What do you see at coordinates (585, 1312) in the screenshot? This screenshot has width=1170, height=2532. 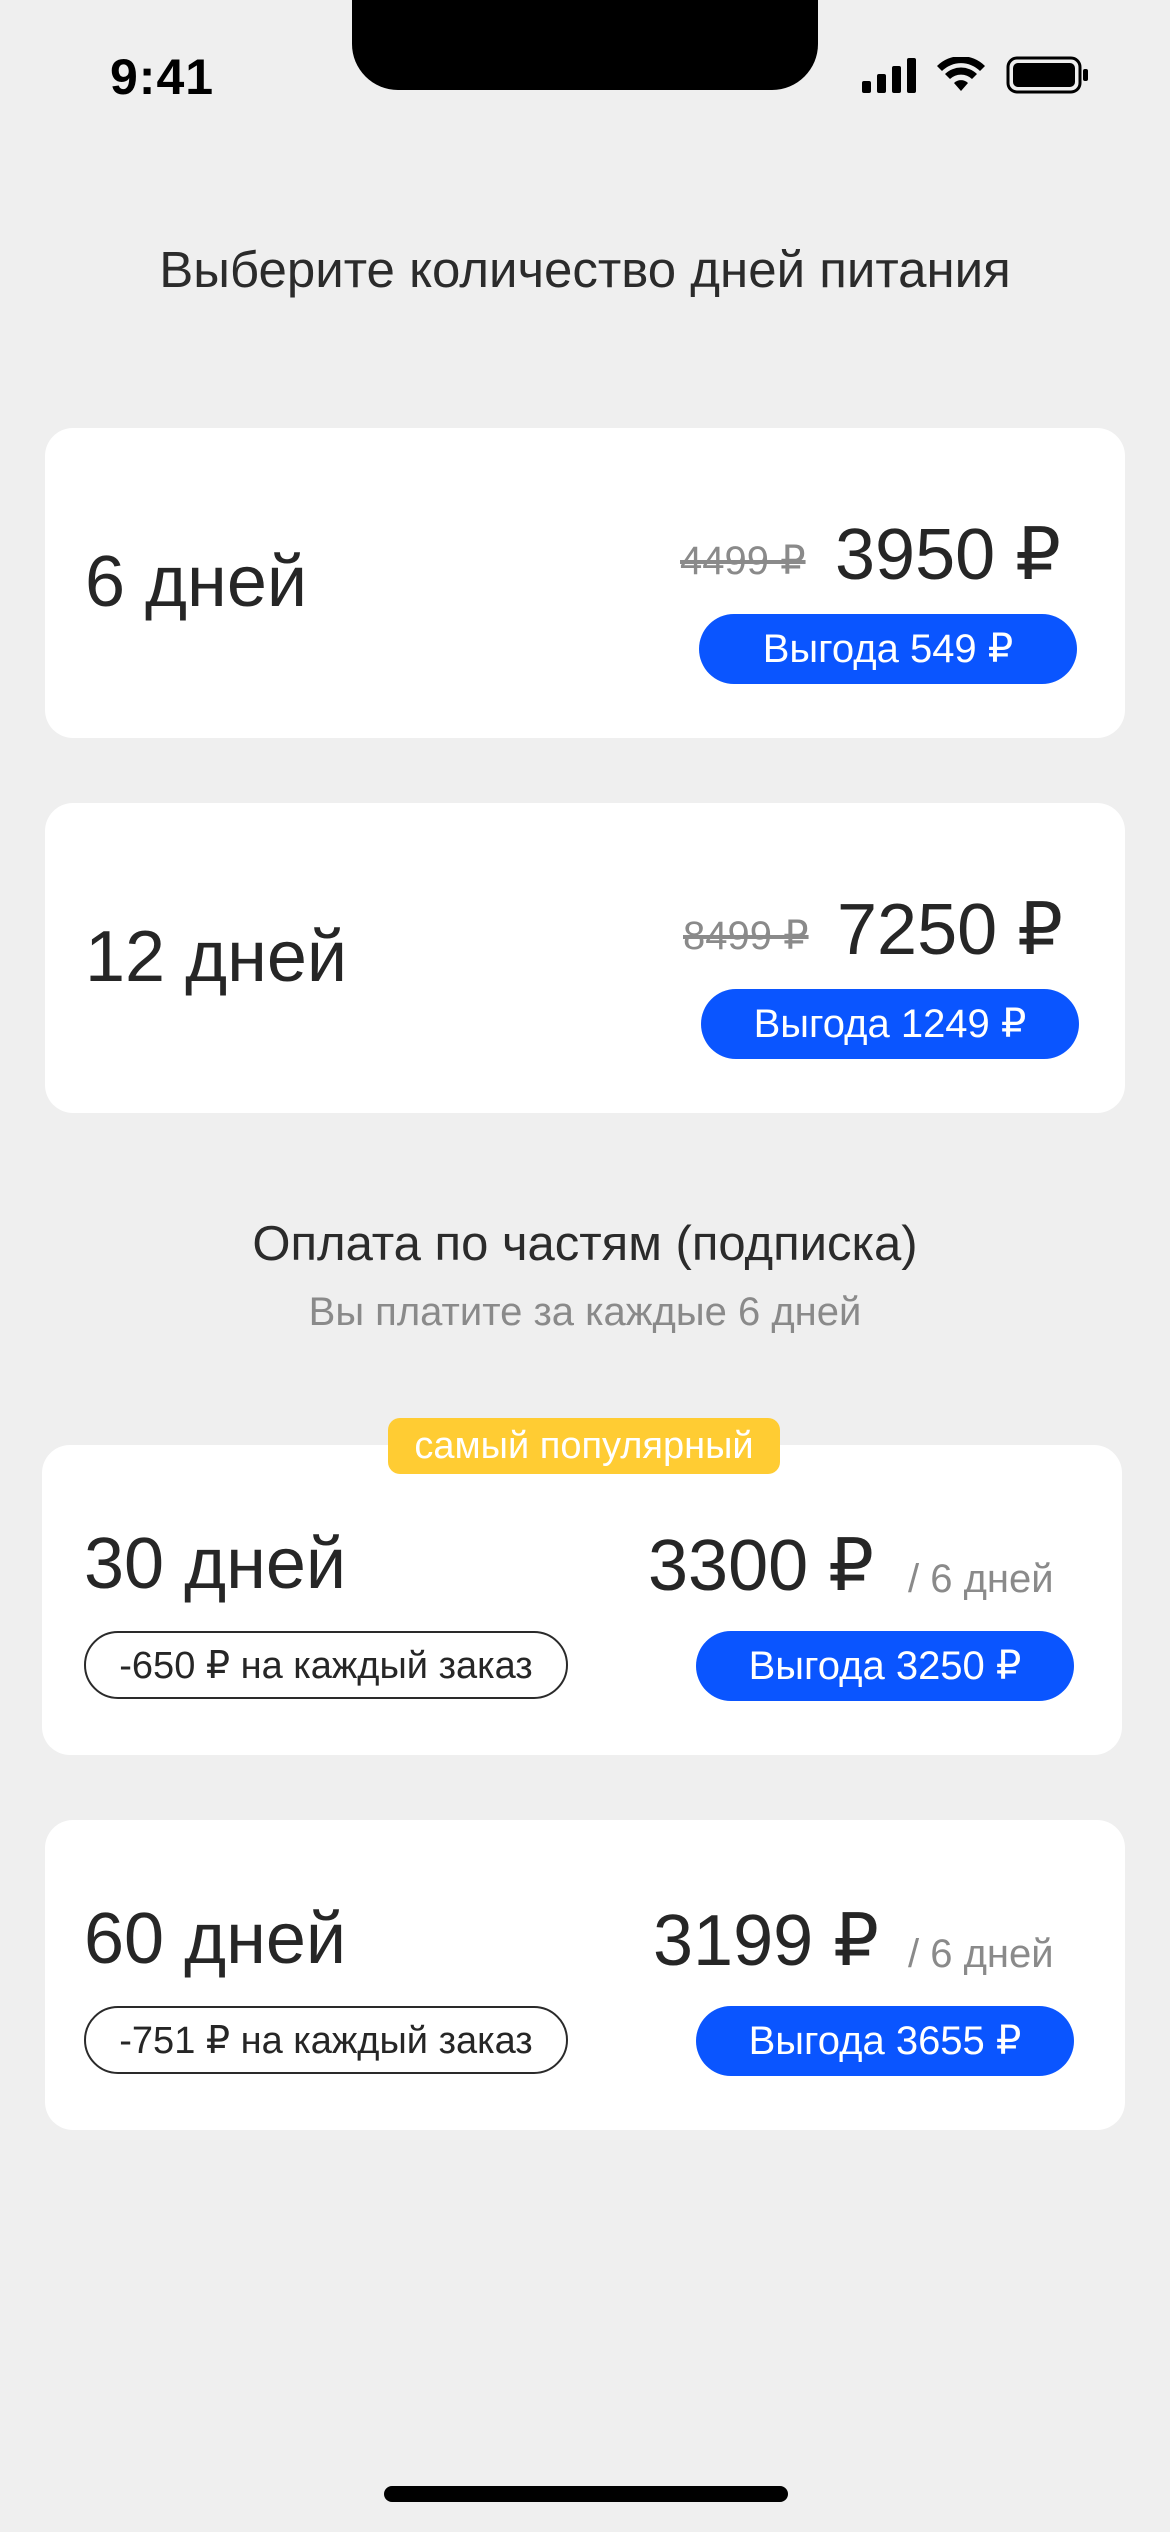 I see `subscription-subtitle: Вы платите за каждые 6 дней` at bounding box center [585, 1312].